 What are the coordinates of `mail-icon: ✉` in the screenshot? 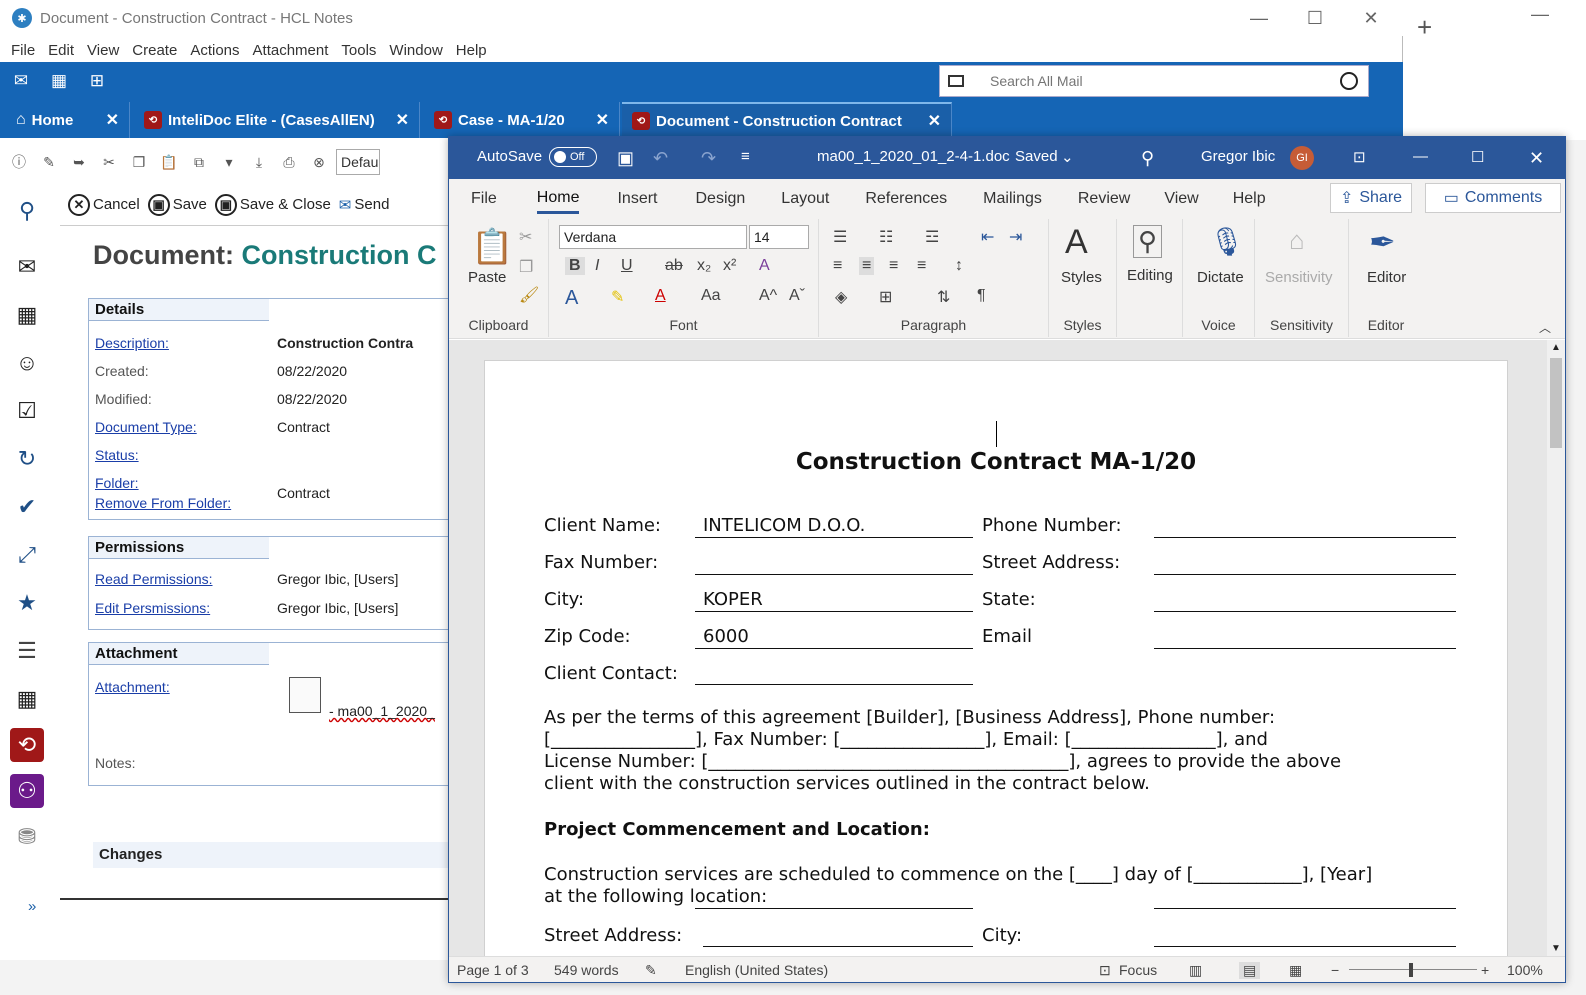 It's located at (21, 81).